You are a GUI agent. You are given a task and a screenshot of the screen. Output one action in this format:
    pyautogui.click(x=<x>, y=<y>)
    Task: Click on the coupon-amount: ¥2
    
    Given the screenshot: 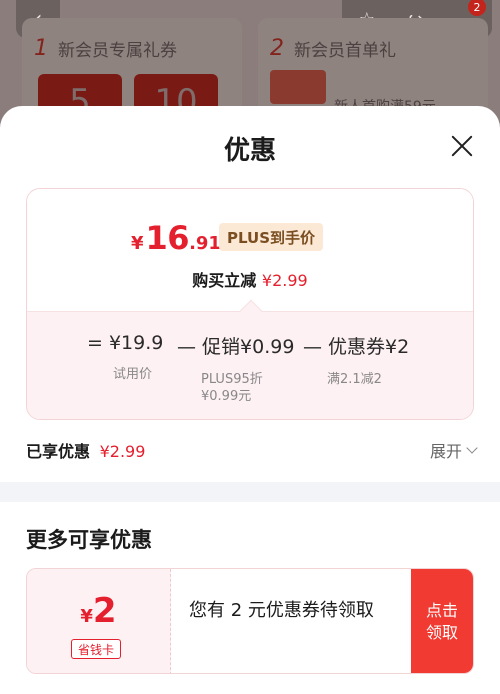 What is the action you would take?
    pyautogui.click(x=98, y=611)
    